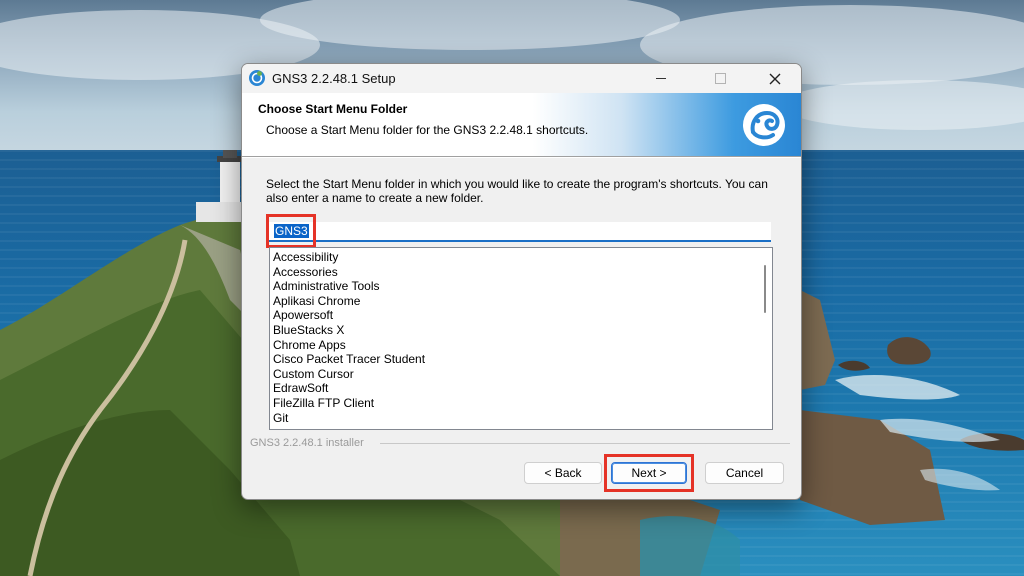  Describe the element at coordinates (305, 257) in the screenshot. I see `list-item: Accessibility` at that location.